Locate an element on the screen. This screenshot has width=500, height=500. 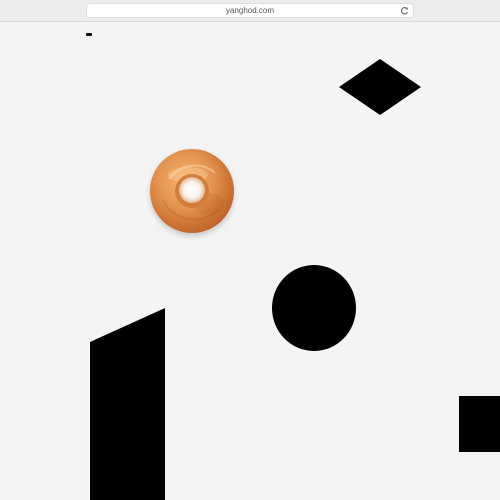
reload-icon is located at coordinates (404, 10).